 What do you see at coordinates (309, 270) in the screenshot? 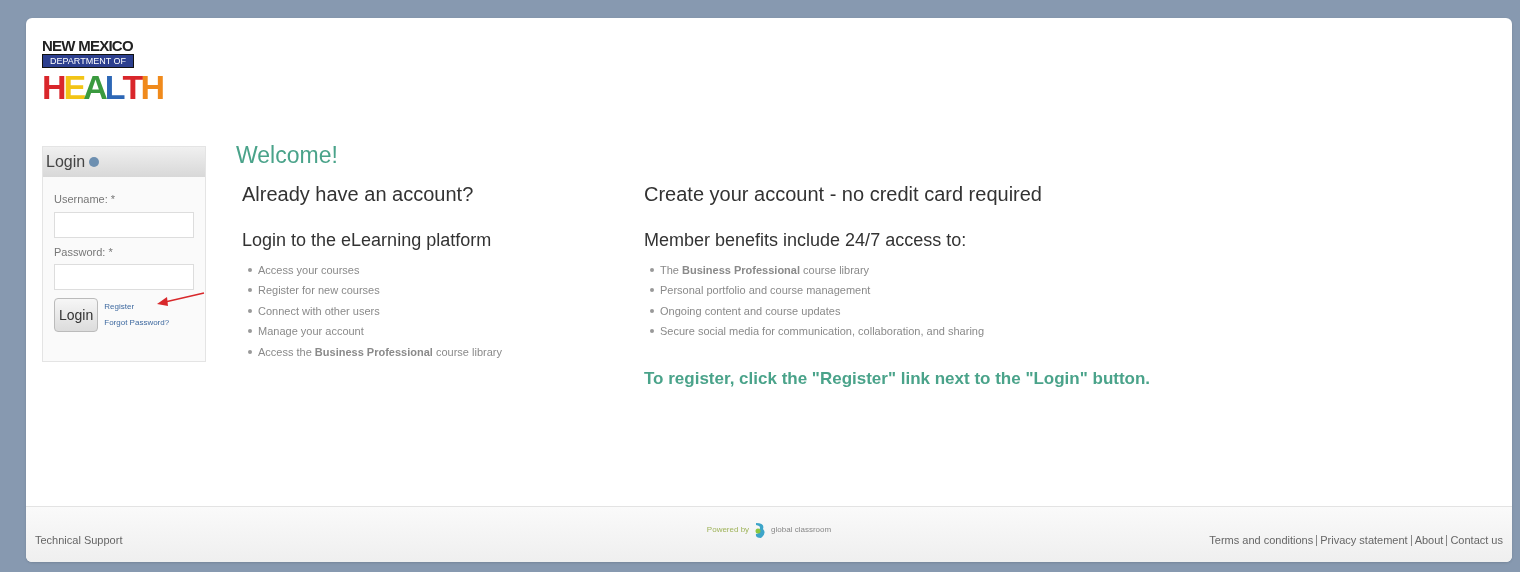
I see `list-item-text: Access your courses` at bounding box center [309, 270].